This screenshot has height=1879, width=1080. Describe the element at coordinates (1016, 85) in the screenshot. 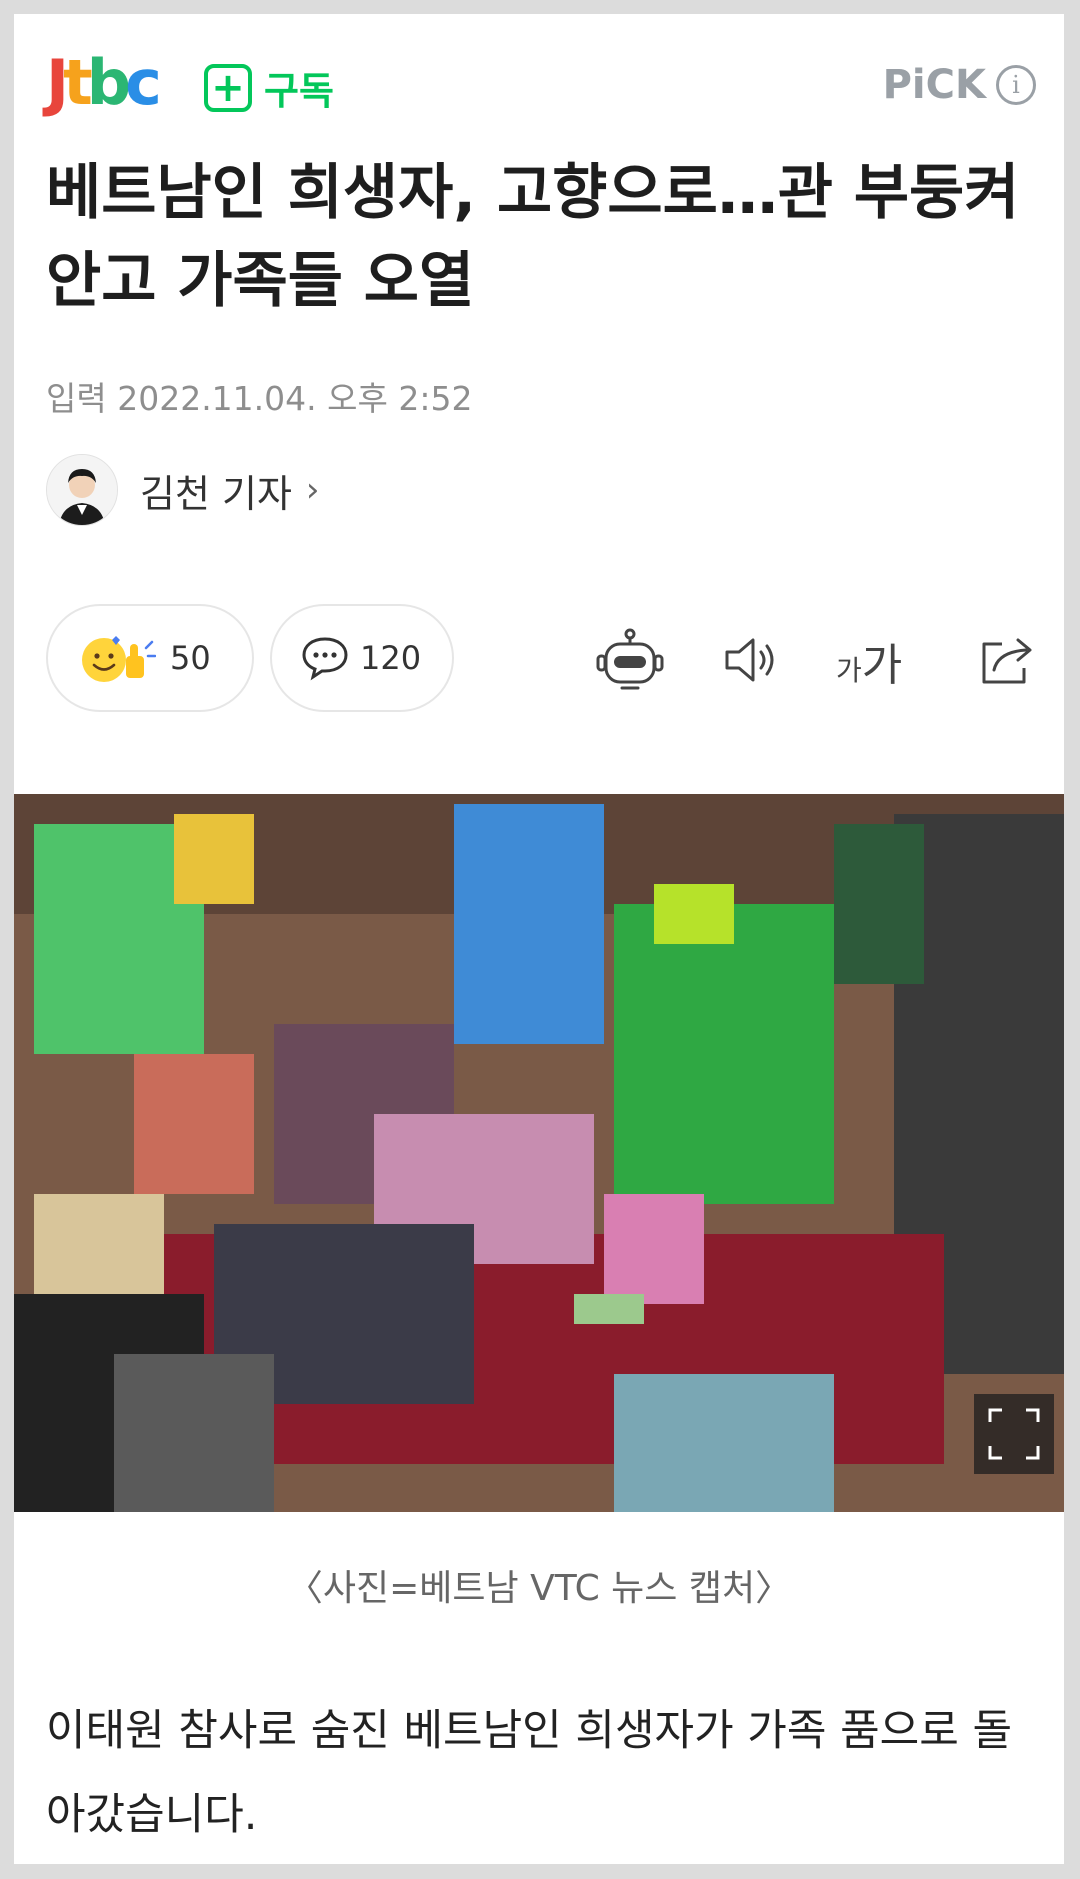

I see `info-icon: i` at that location.